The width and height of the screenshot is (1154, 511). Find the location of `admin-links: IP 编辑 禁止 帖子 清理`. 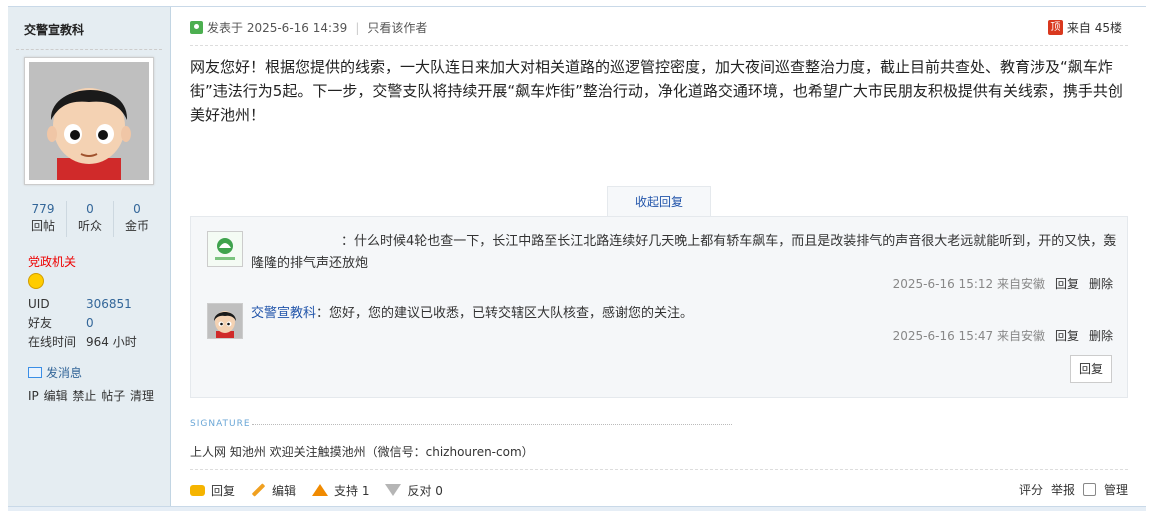

admin-links: IP 编辑 禁止 帖子 清理 is located at coordinates (91, 395).